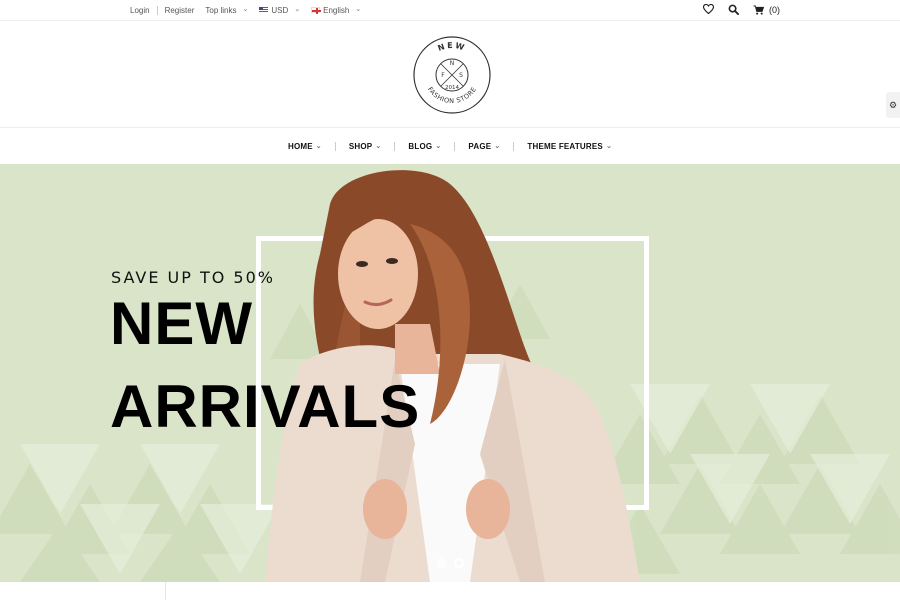 Image resolution: width=900 pixels, height=600 pixels. I want to click on language-label: English, so click(336, 10).